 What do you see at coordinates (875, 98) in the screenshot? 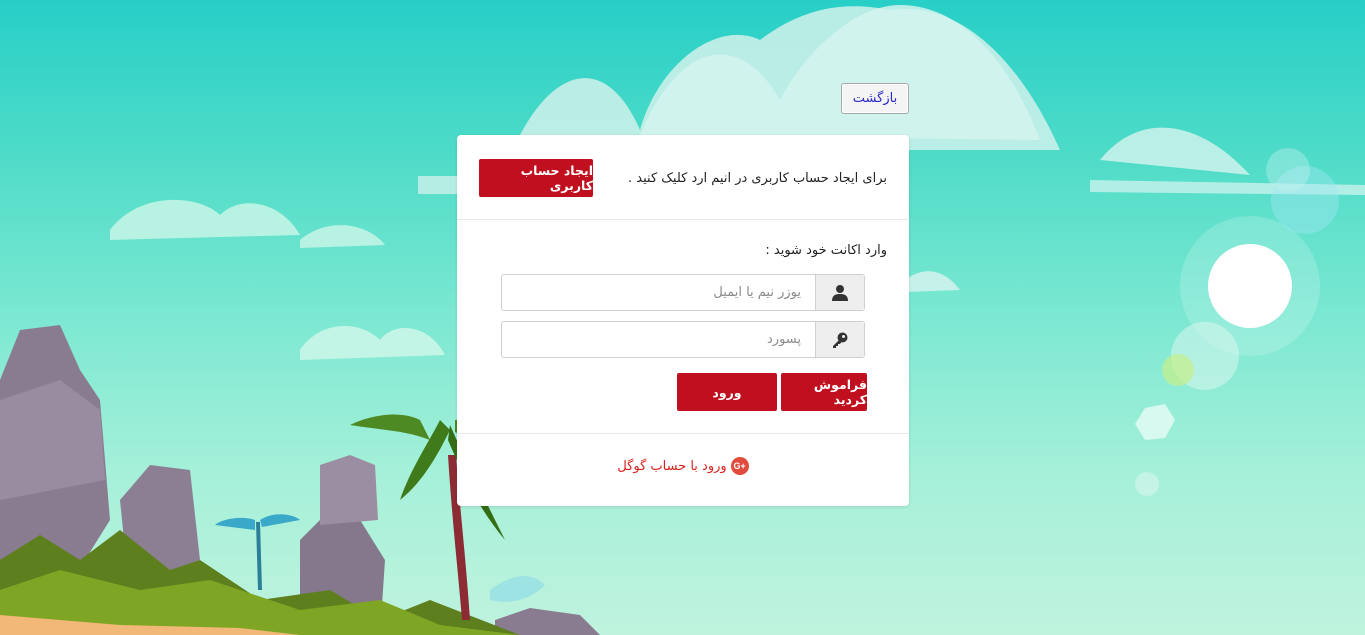
I see `back-button: بازگشت` at bounding box center [875, 98].